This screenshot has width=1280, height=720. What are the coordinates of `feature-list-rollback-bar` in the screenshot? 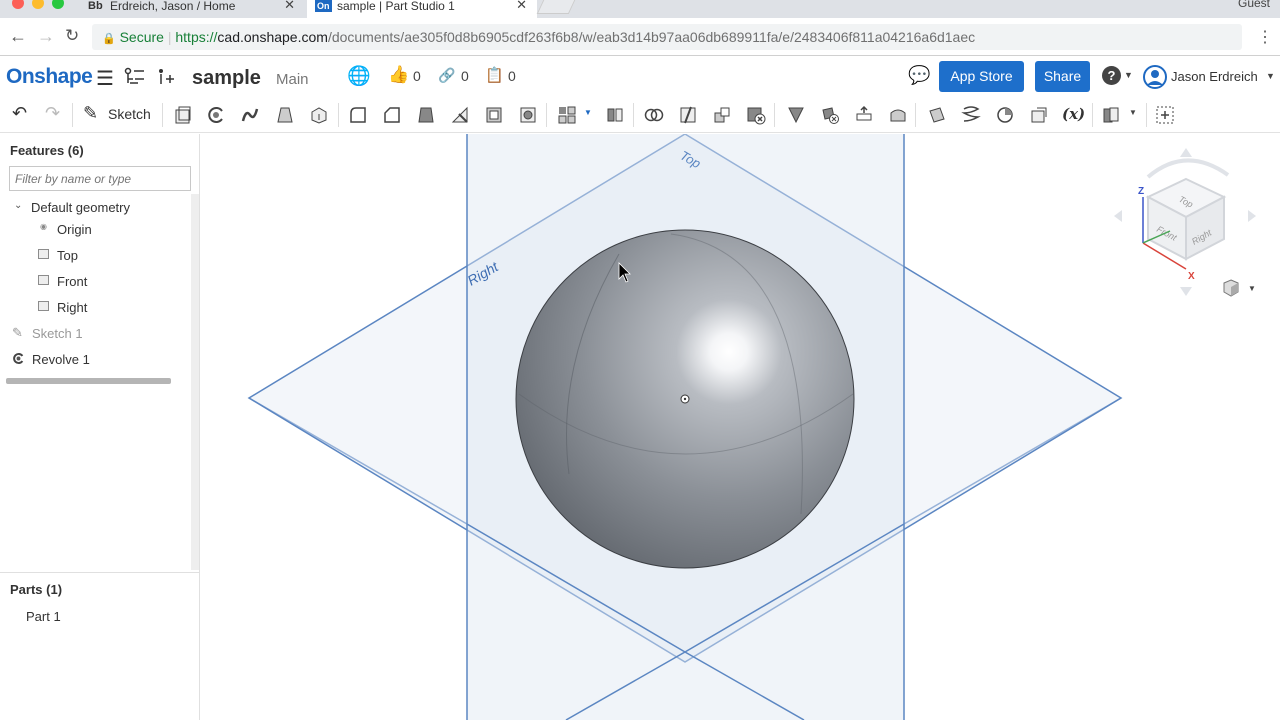 It's located at (88, 381).